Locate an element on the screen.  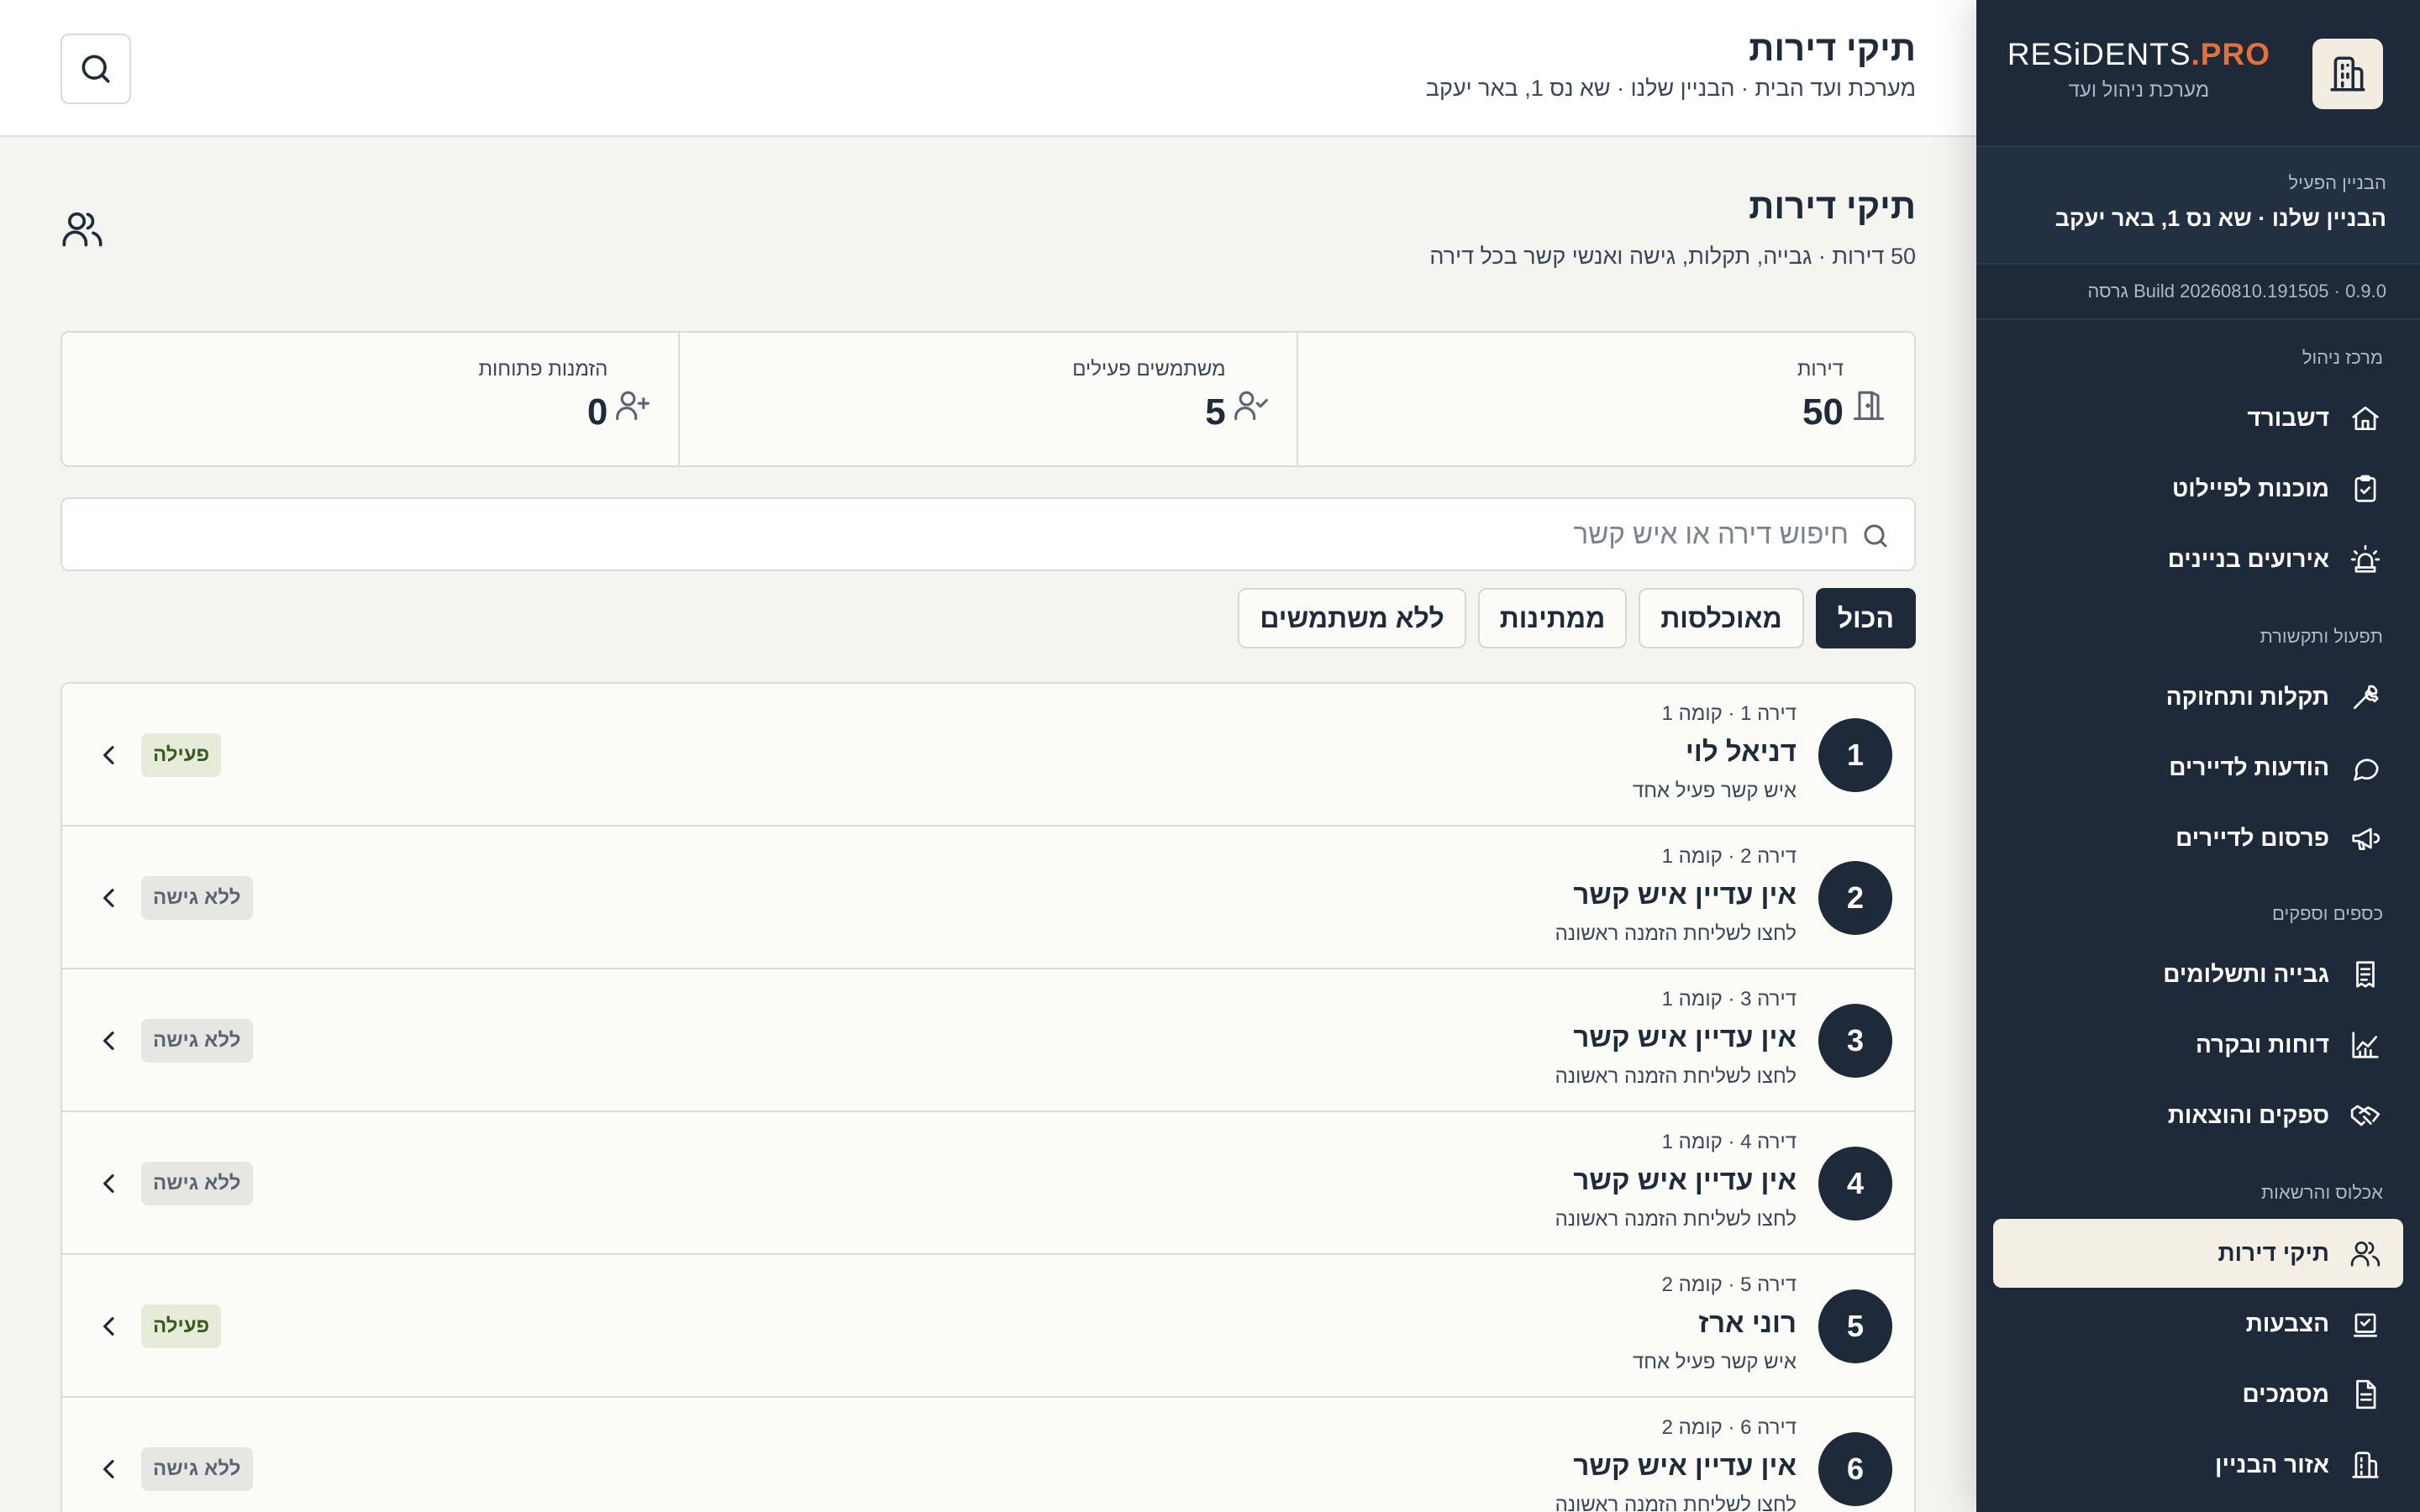
search-button is located at coordinates (96, 69).